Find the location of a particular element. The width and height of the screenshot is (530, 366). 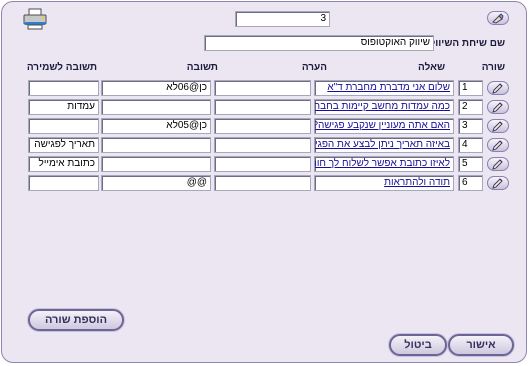

empty-comment-field is located at coordinates (262, 183).